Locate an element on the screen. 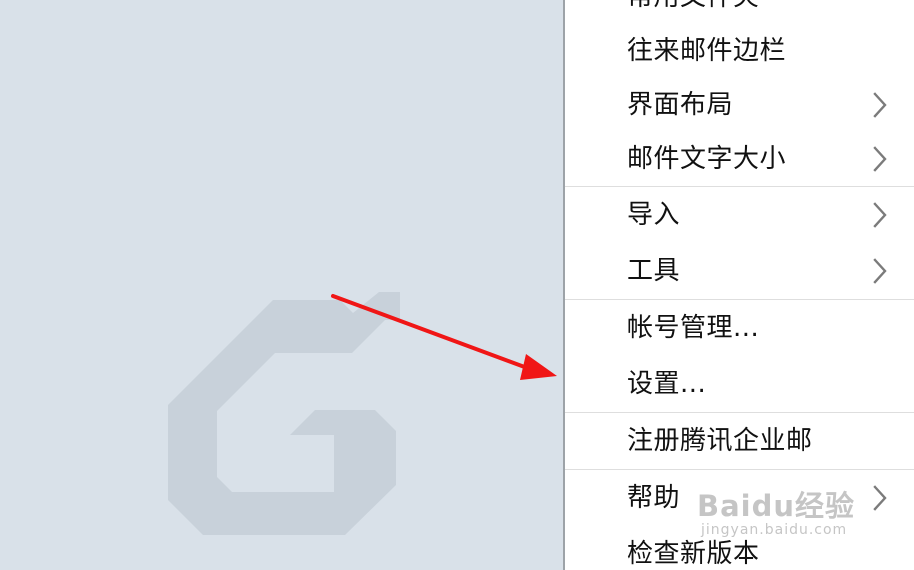  menu-item-layout: 界面布局 is located at coordinates (739, 105).